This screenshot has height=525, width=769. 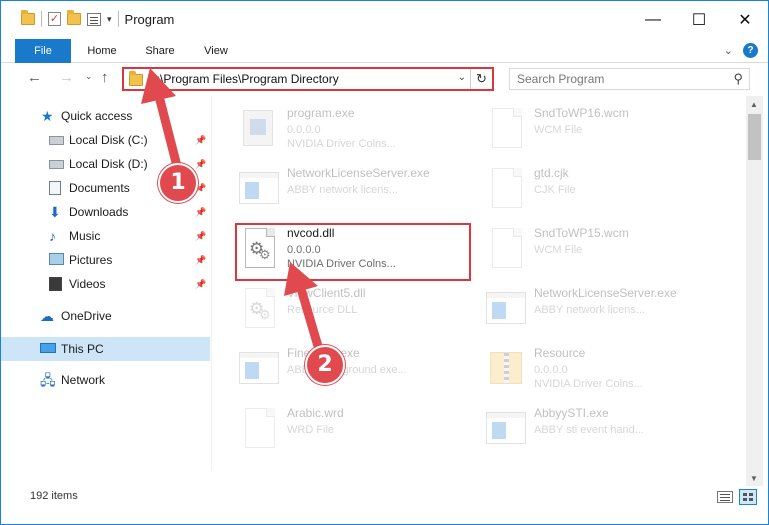 I want to click on sidebar-item-network: 🖧 Network, so click(x=105, y=380).